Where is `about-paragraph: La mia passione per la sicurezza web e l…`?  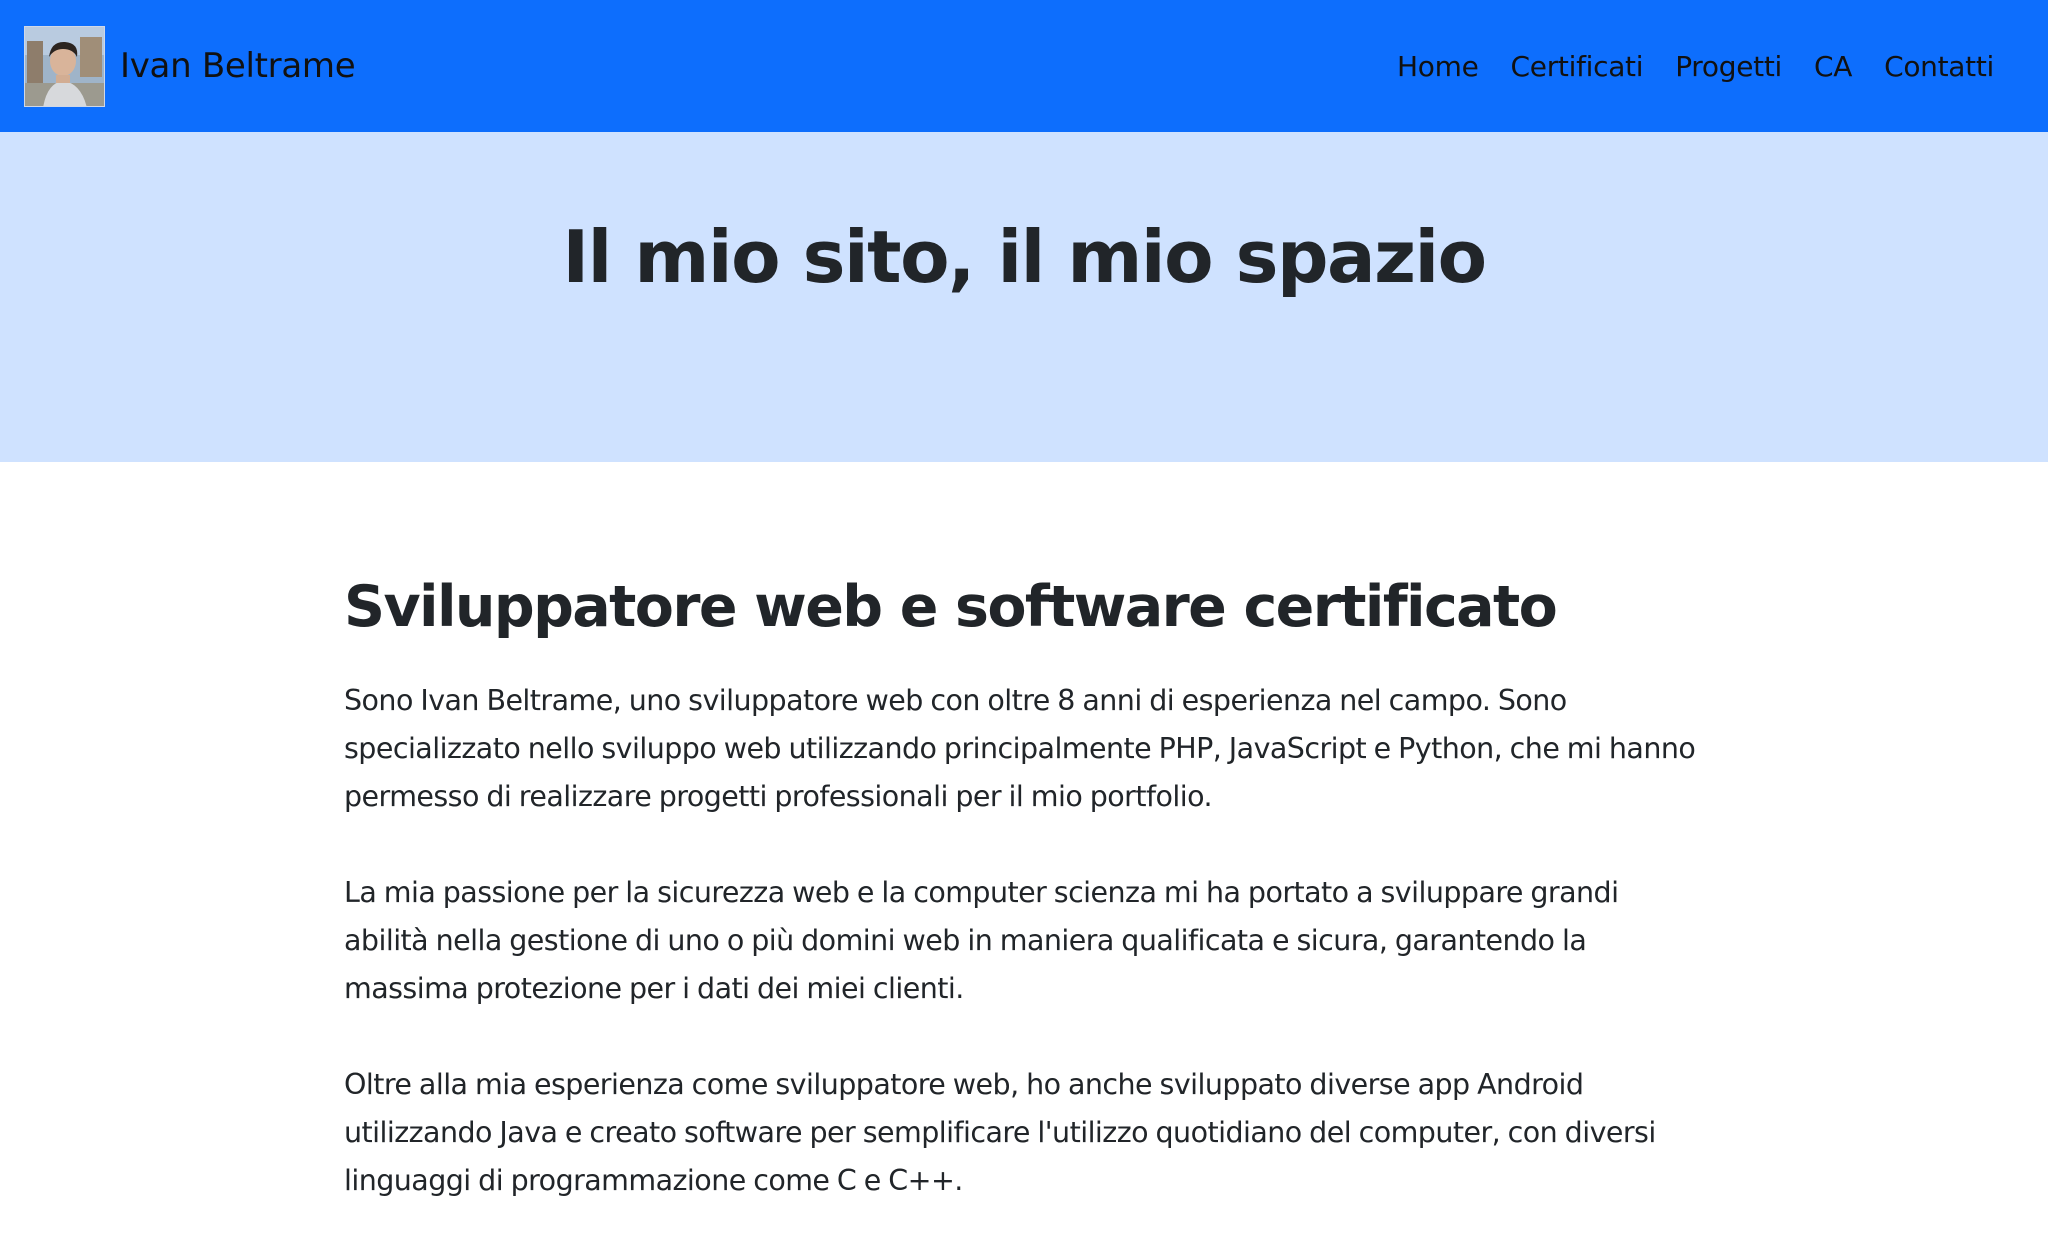
about-paragraph: La mia passione per la sicurezza web e l… is located at coordinates (981, 940).